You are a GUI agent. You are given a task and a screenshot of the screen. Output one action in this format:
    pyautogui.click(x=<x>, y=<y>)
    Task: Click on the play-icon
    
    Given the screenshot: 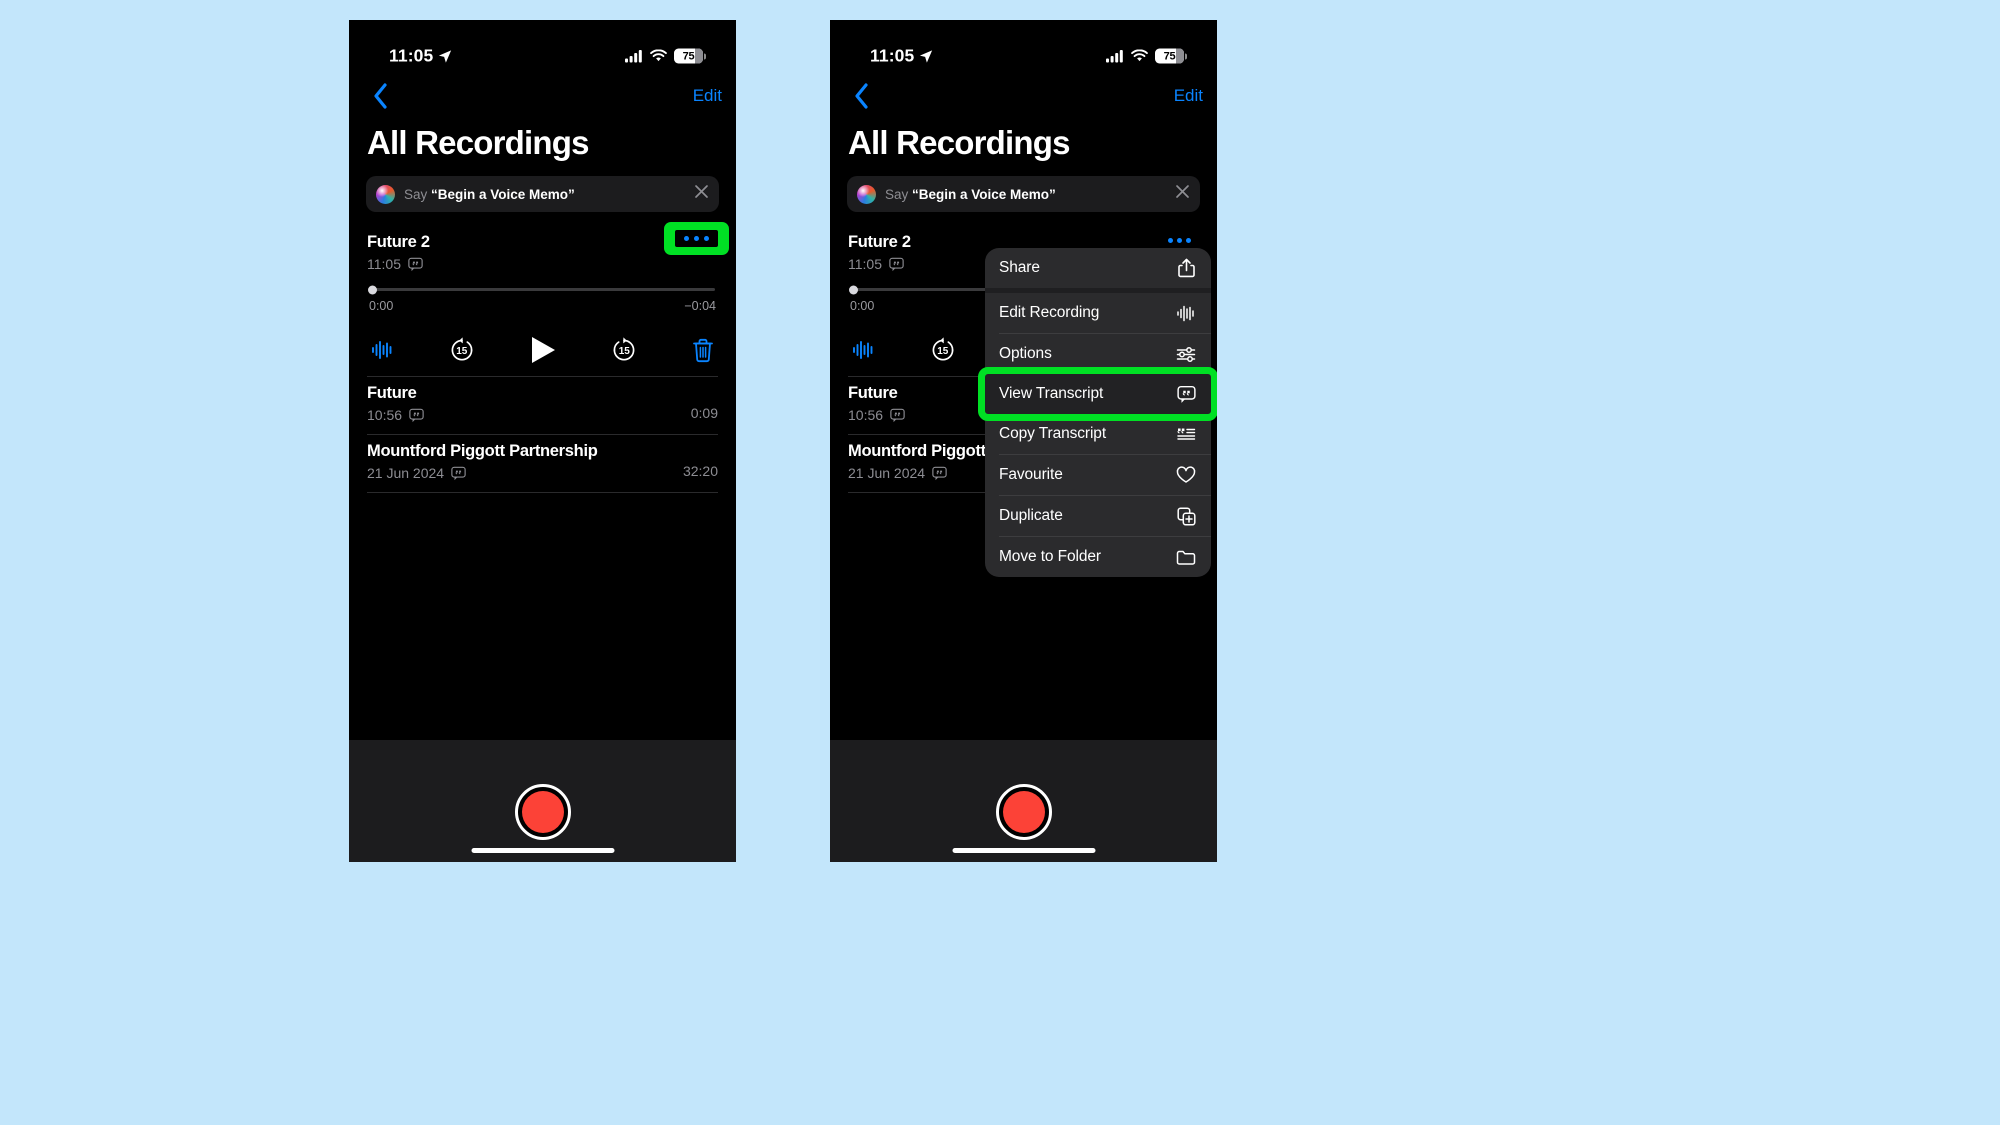 What is the action you would take?
    pyautogui.click(x=543, y=350)
    